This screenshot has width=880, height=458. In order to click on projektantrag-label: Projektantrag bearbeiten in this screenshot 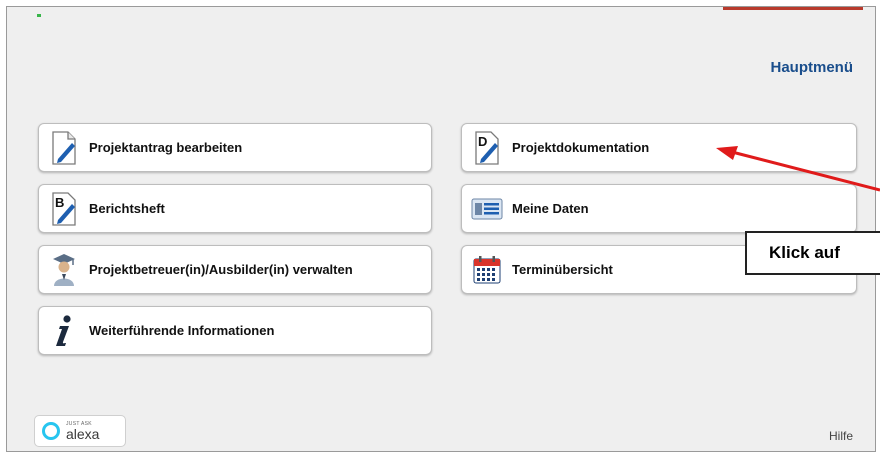, I will do `click(166, 147)`.